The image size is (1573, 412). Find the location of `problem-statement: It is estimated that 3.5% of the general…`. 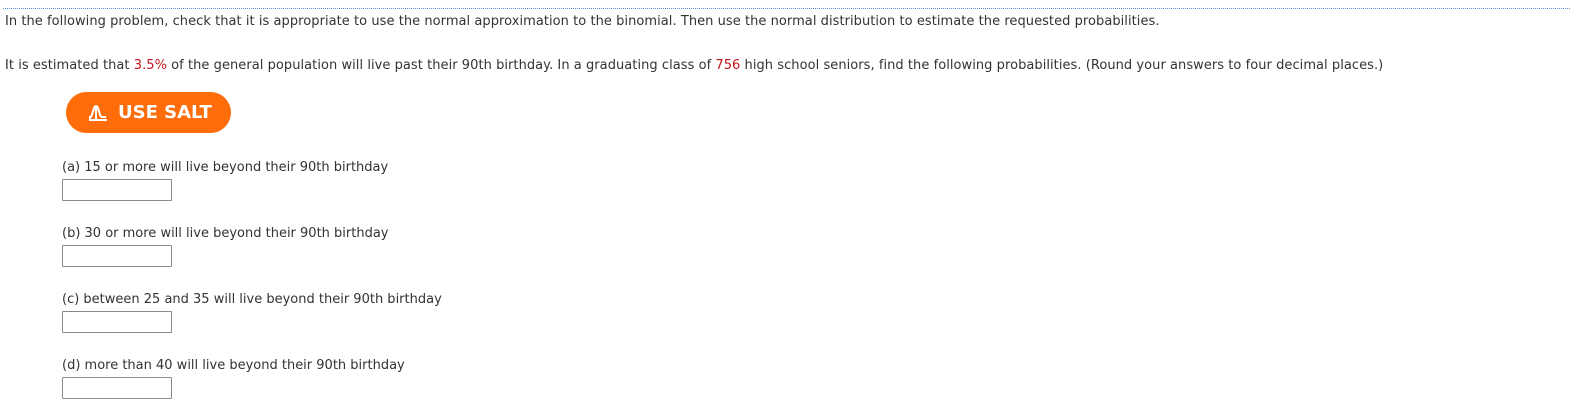

problem-statement: It is estimated that 3.5% of the general… is located at coordinates (694, 65).